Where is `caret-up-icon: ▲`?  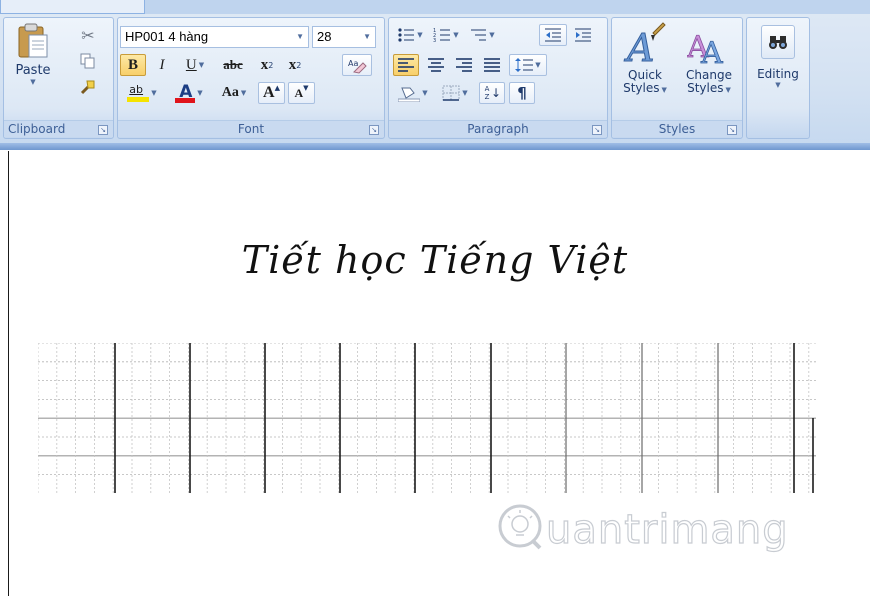
caret-up-icon: ▲ is located at coordinates (277, 88).